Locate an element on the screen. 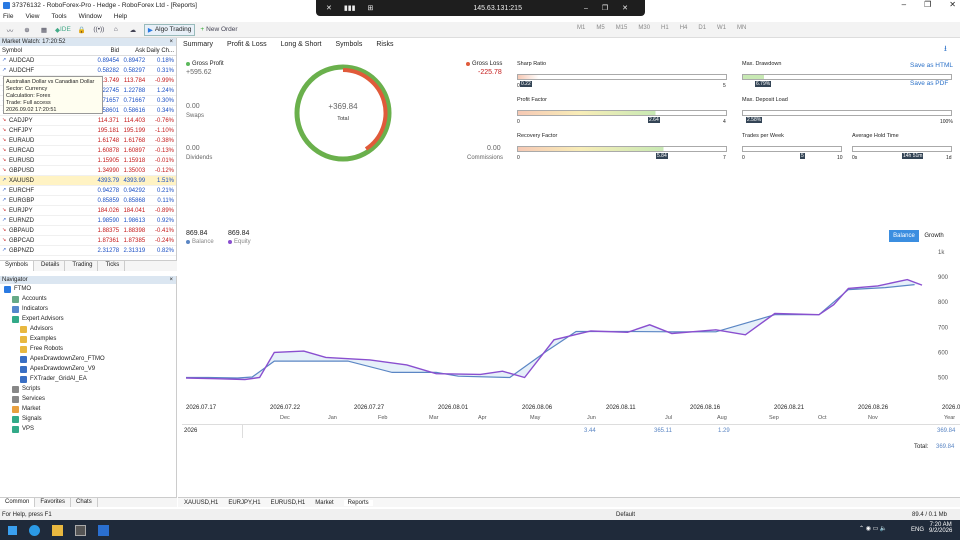 This screenshot has height=540, width=960. market-watch-row: ↗ XAUUSD 4393.79 4393.99 1.51% is located at coordinates (88, 181).